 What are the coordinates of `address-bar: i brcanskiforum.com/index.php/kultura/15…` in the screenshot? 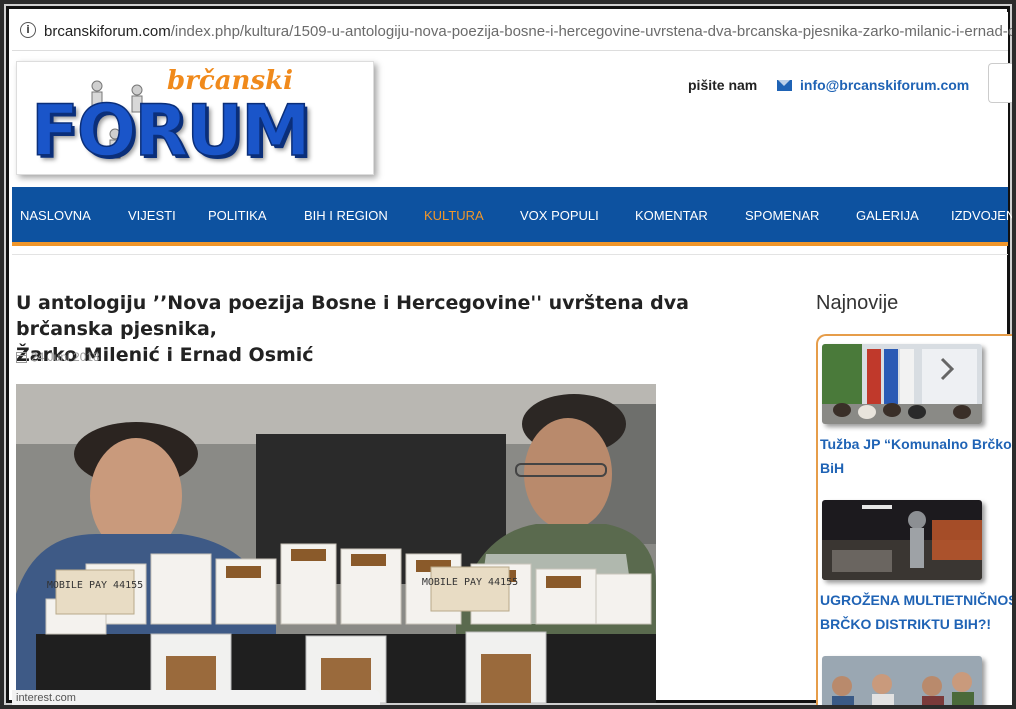 It's located at (512, 31).